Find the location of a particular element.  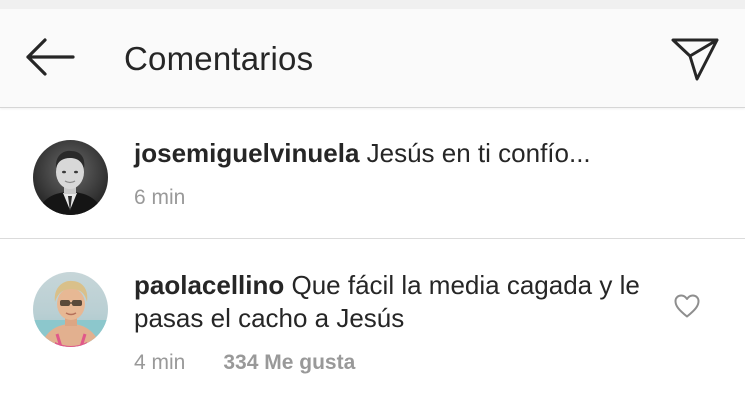

like-button is located at coordinates (687, 306).